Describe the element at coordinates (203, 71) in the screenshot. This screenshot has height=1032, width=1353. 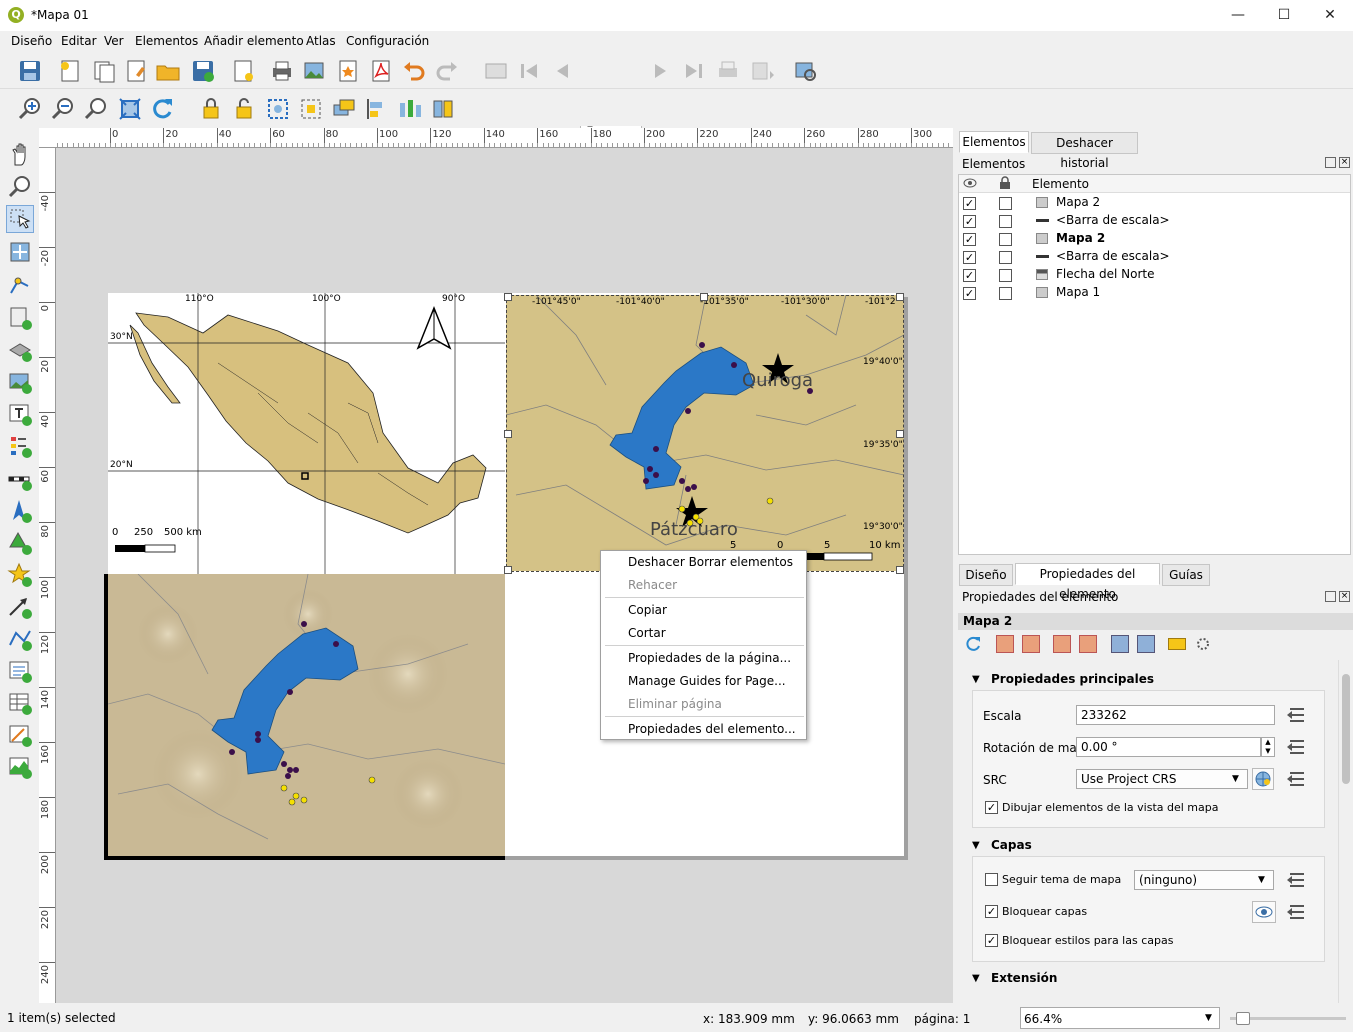
I see `save-template-icon` at that location.